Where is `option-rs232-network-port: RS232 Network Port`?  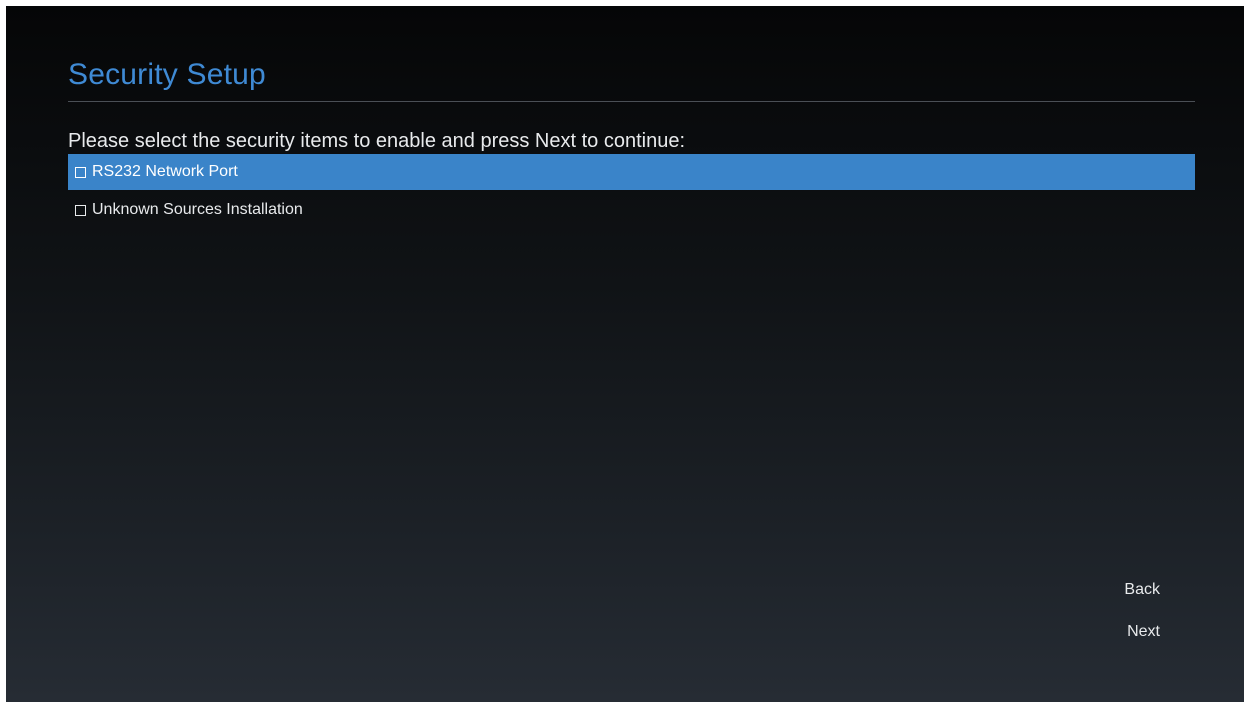 option-rs232-network-port: RS232 Network Port is located at coordinates (631, 172).